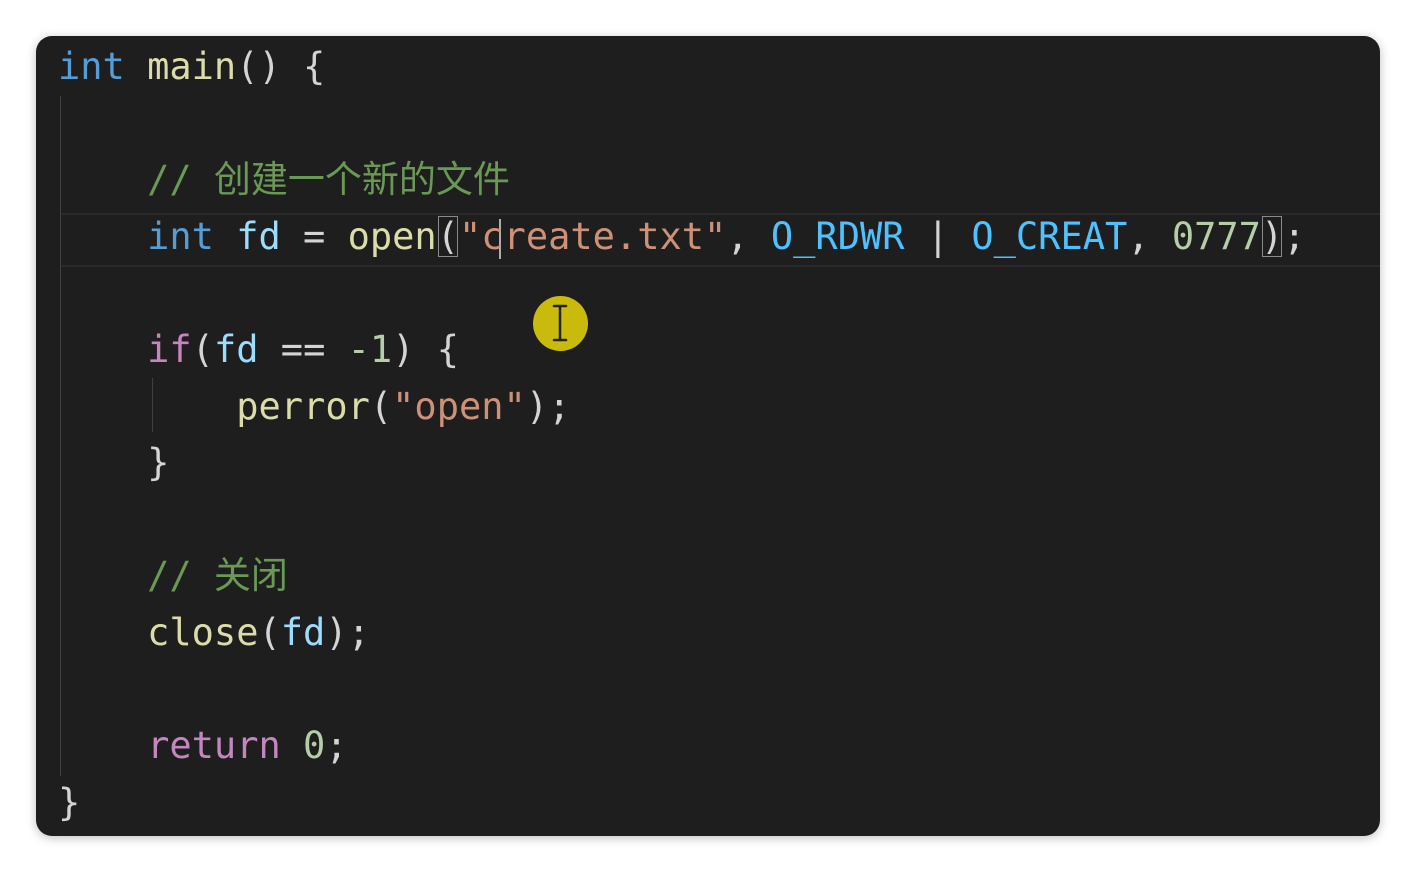  Describe the element at coordinates (169, 349) in the screenshot. I see `code-token: if` at that location.